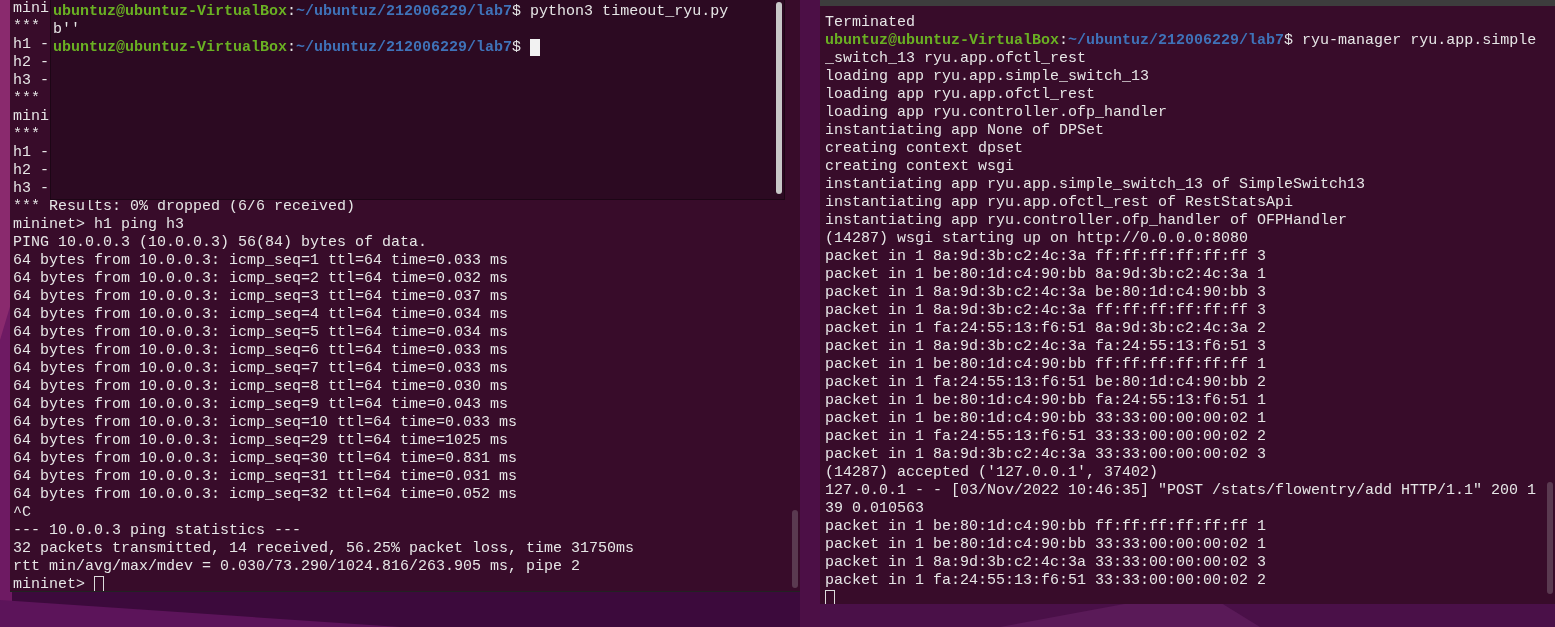 The width and height of the screenshot is (1555, 627). I want to click on output-line: 64 bytes from 10.0.0.3: icmp_seq=3 ttl=64 time=0.037 ms, so click(261, 297).